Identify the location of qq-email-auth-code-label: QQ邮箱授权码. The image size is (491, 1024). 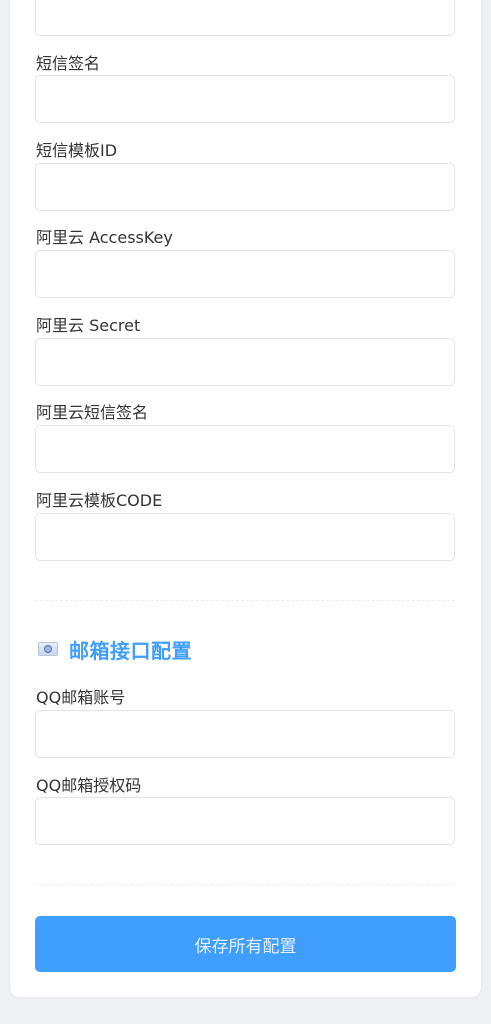
(89, 785).